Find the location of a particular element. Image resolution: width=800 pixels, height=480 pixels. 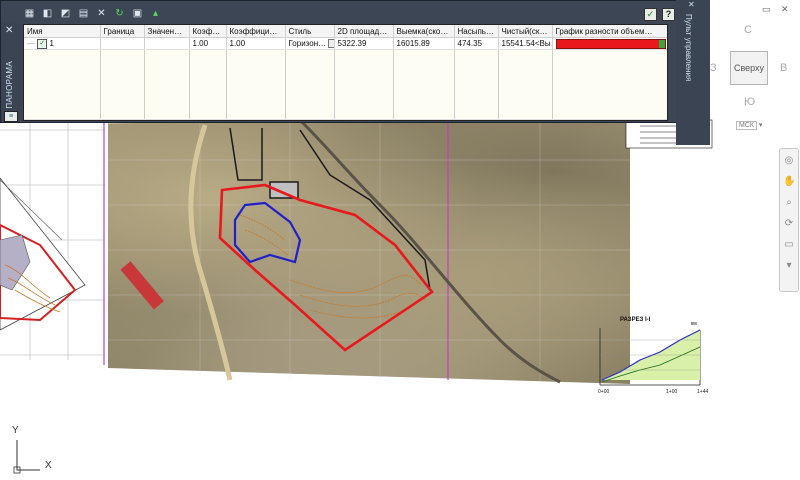

ucs-menu: МСК ▾ is located at coordinates (749, 125).